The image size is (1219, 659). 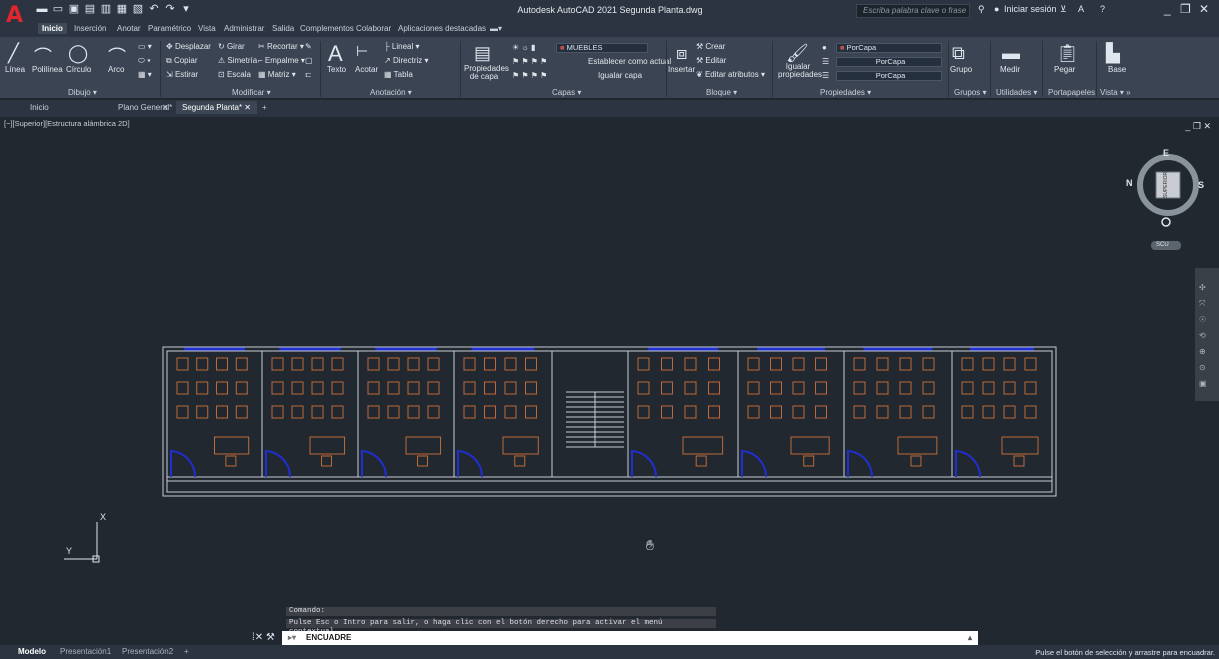 What do you see at coordinates (74, 9) in the screenshot?
I see `save-icon: ▣` at bounding box center [74, 9].